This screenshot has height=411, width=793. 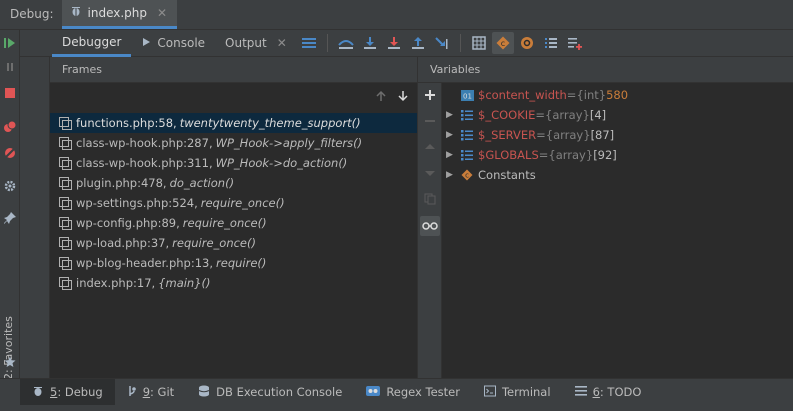 I want to click on view-breakpoints-icon, so click(x=10, y=127).